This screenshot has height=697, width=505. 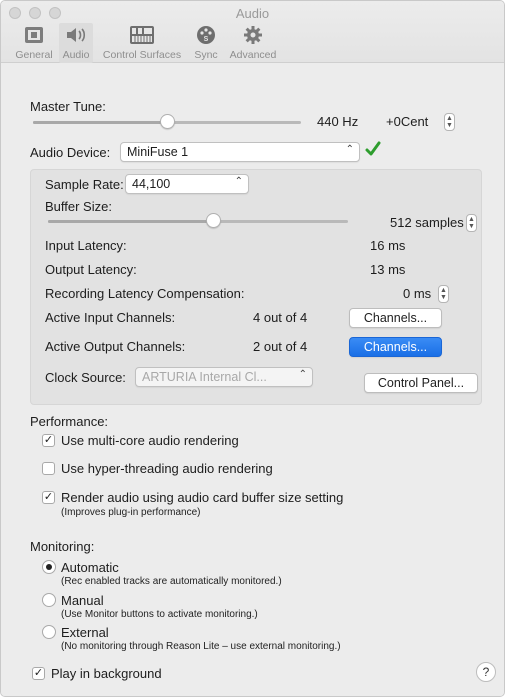 What do you see at coordinates (151, 184) in the screenshot?
I see `sample-rate-value: 44,100` at bounding box center [151, 184].